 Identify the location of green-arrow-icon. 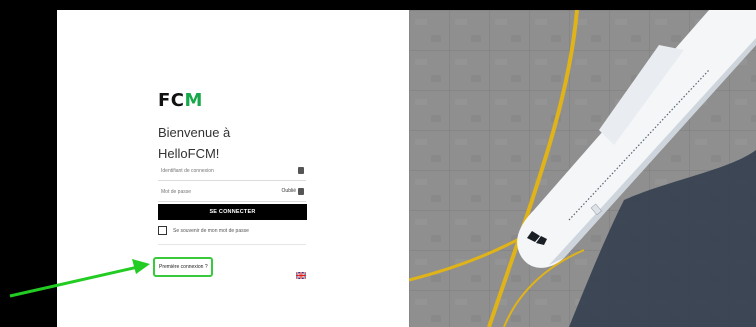
(79, 278).